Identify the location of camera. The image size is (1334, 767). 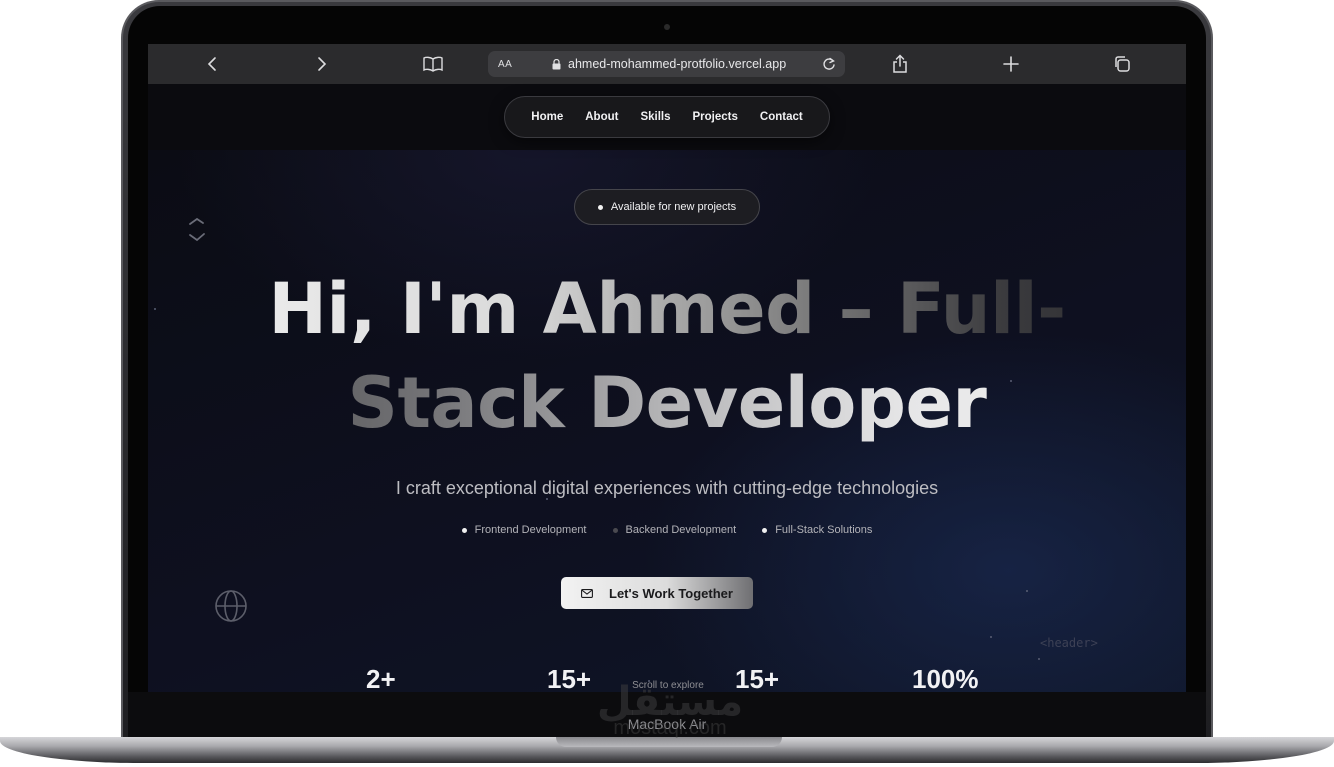
(667, 27).